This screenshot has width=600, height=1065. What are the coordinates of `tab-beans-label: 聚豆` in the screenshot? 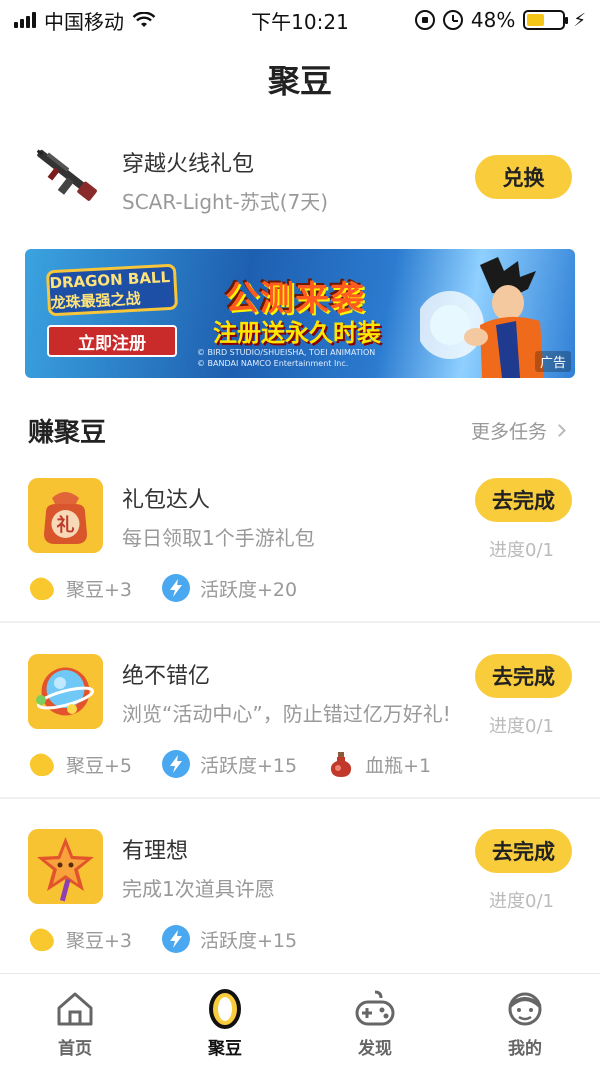 It's located at (225, 1049).